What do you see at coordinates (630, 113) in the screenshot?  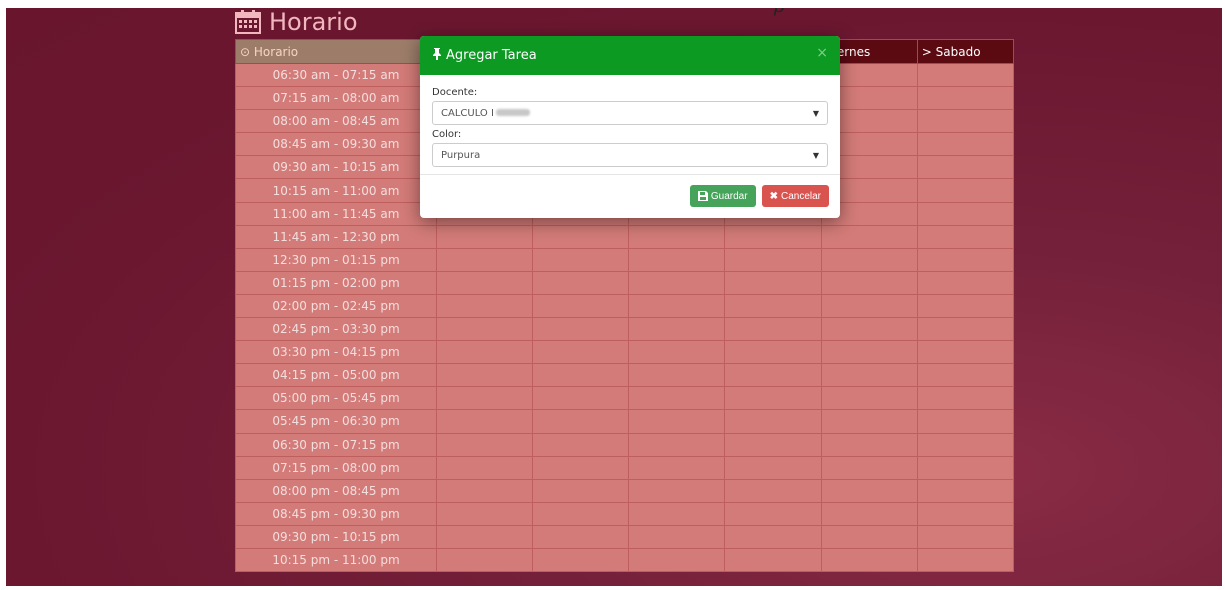 I see `docente-select: CALCULO I ▼` at bounding box center [630, 113].